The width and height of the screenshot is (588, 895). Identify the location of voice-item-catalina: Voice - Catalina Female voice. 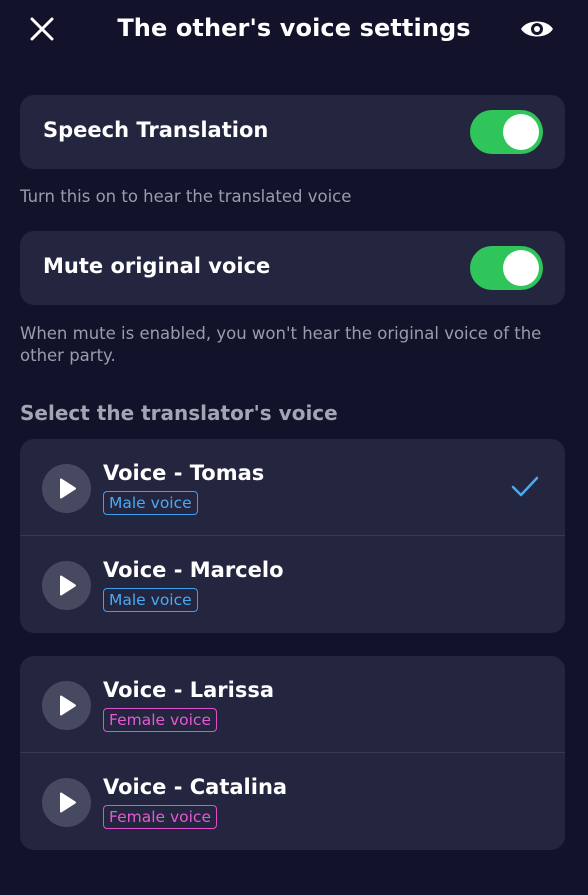
(292, 800).